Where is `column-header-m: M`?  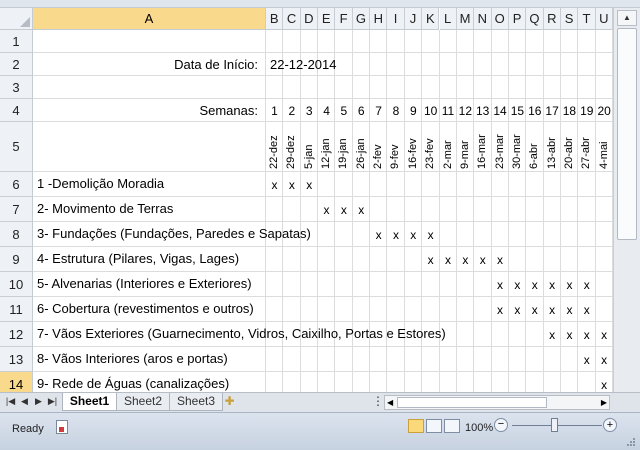
column-header-m: M is located at coordinates (465, 19).